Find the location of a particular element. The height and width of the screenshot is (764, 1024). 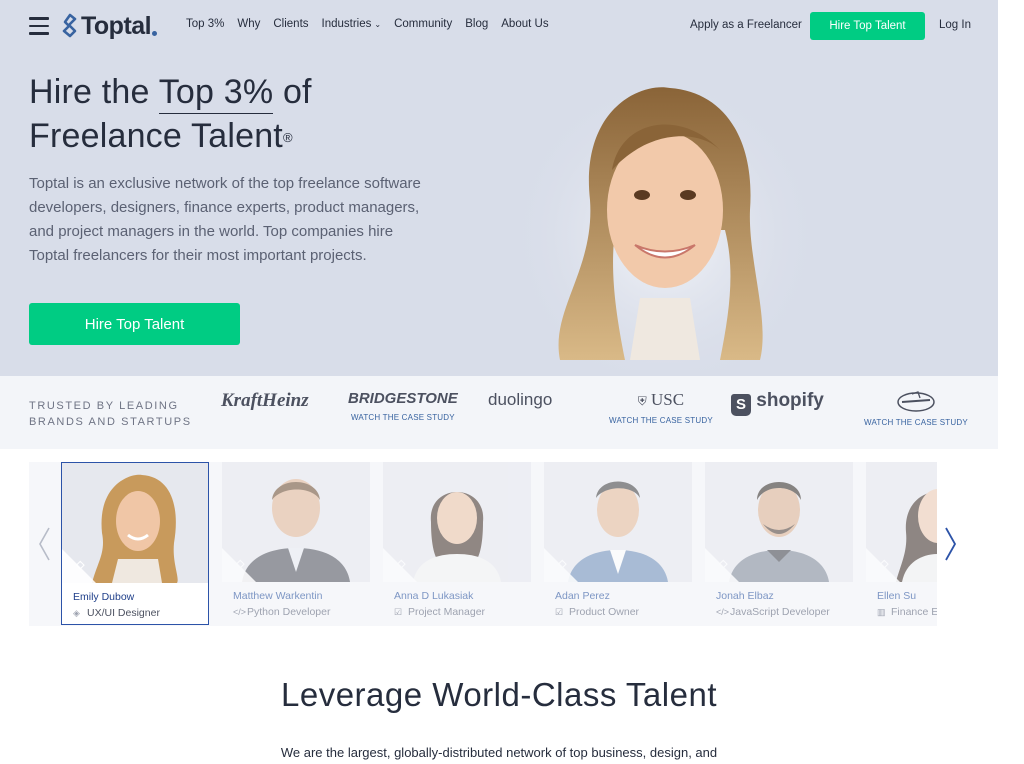

brand-duolingo-logo: duolingo is located at coordinates (520, 399).